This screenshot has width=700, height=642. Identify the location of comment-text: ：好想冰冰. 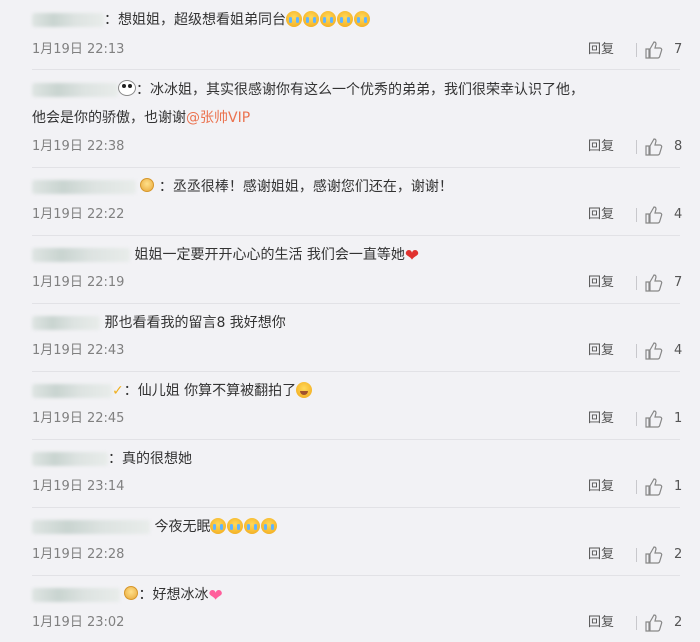
(173, 595).